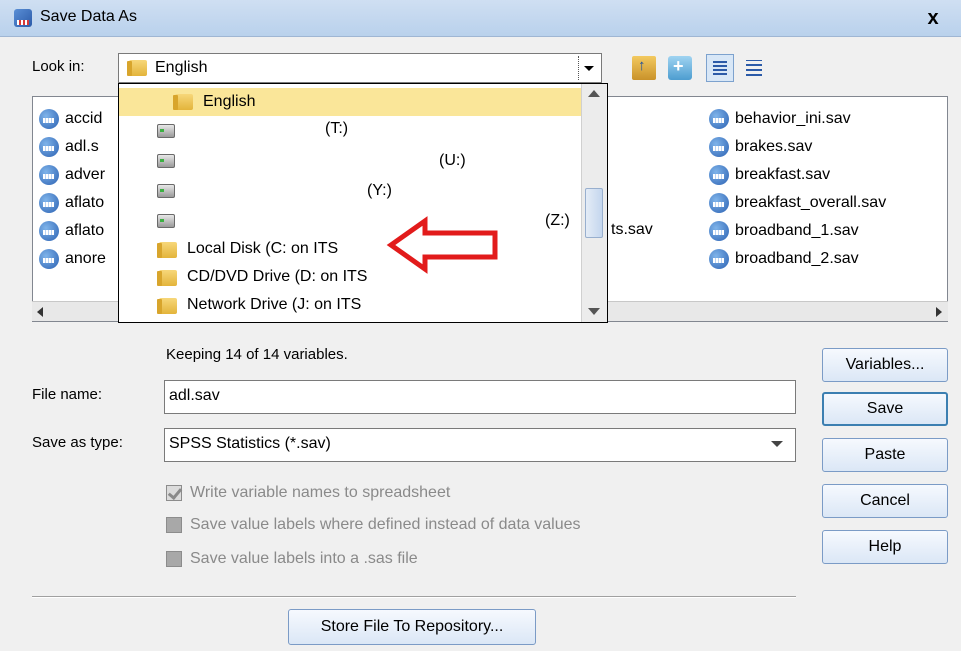 Image resolution: width=961 pixels, height=651 pixels. I want to click on list-item: ts.sav, so click(632, 233).